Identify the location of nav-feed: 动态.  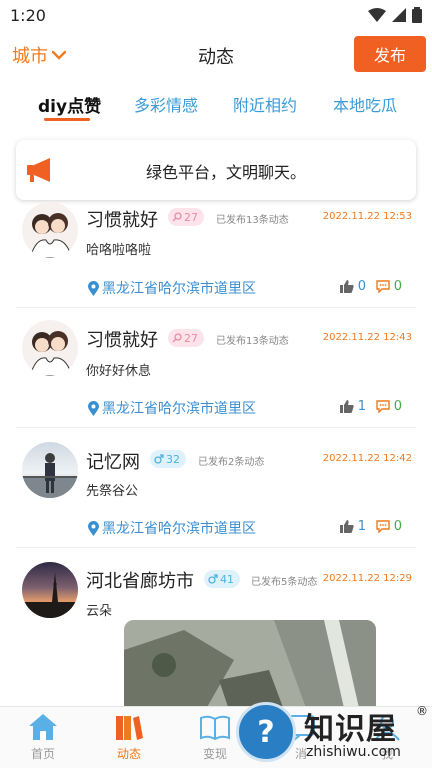
(129, 737).